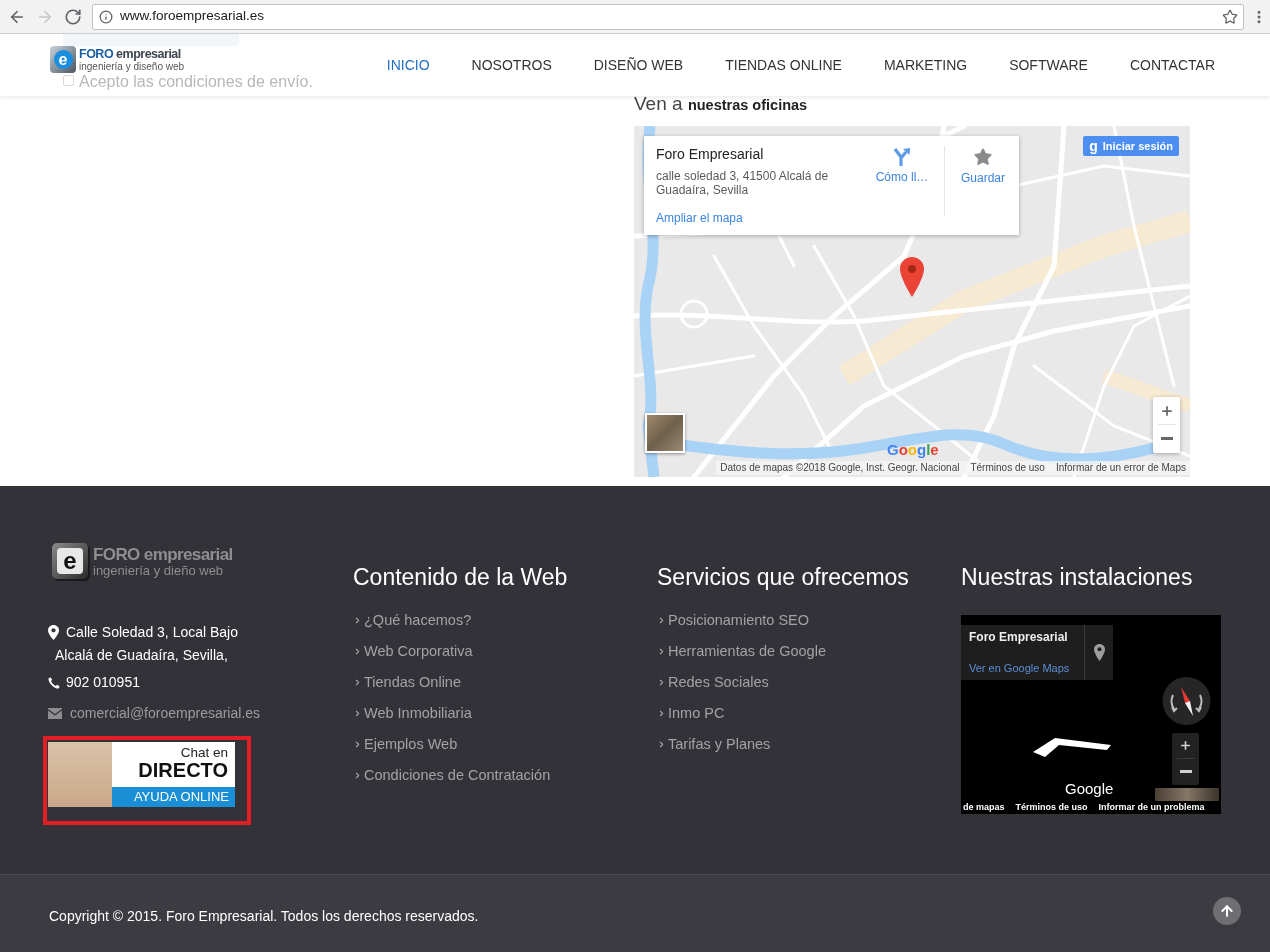 This screenshot has width=1270, height=952. Describe the element at coordinates (1072, 748) in the screenshot. I see `chevron-shape-icon` at that location.